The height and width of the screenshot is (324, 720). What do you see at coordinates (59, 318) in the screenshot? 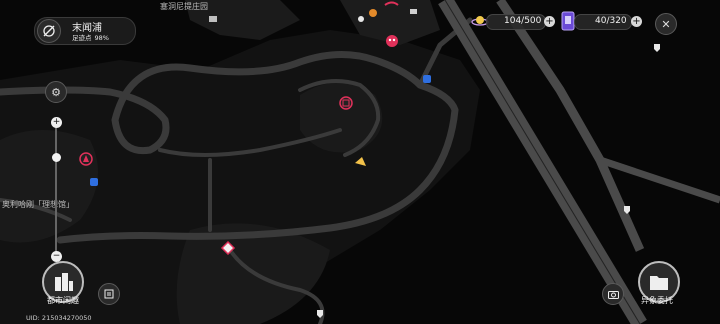
I see `uid-text: UID: 215034270050` at bounding box center [59, 318].